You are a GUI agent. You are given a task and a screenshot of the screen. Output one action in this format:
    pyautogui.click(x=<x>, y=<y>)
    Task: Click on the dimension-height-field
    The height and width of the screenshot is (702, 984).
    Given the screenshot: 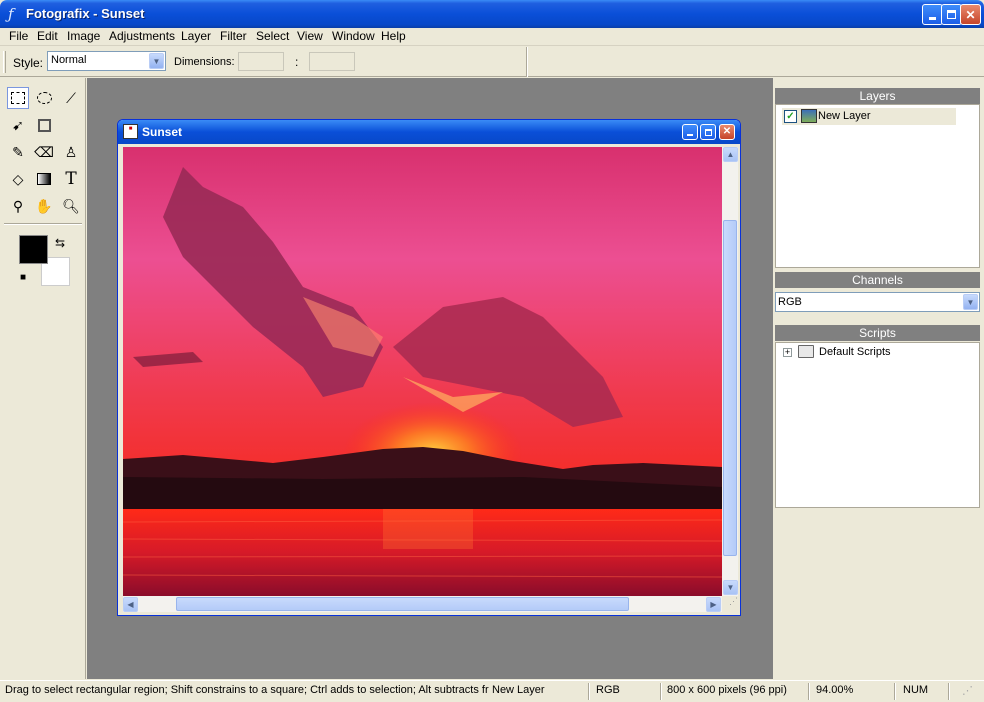 What is the action you would take?
    pyautogui.click(x=332, y=61)
    